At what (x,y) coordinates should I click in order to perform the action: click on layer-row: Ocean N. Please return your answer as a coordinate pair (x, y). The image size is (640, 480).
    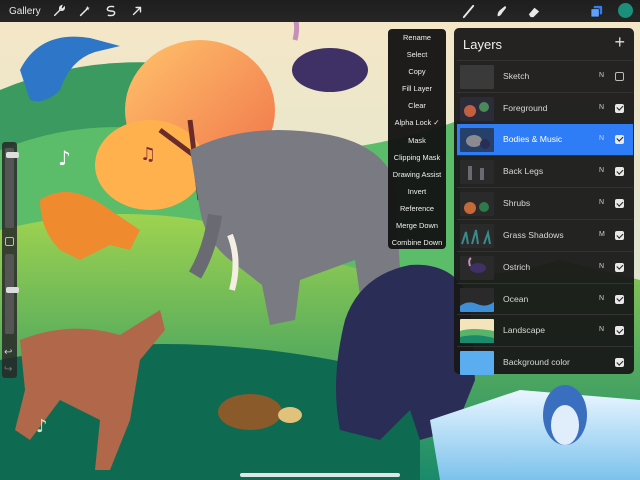
    Looking at the image, I should click on (545, 298).